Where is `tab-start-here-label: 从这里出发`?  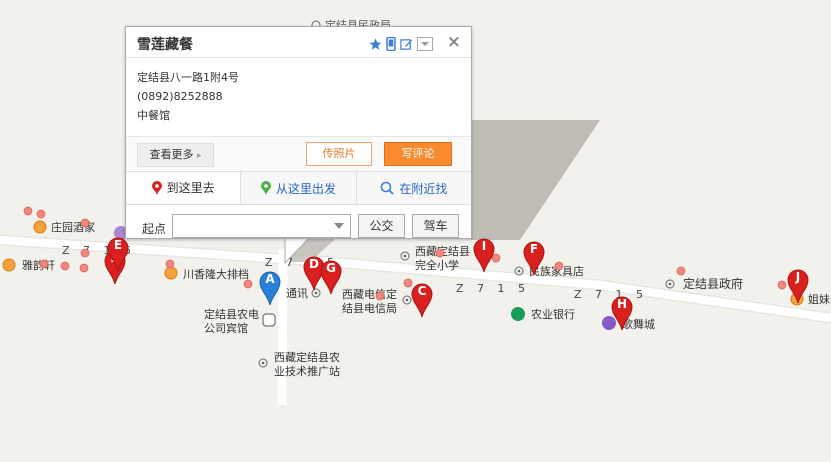
tab-start-here-label: 从这里出发 is located at coordinates (305, 188).